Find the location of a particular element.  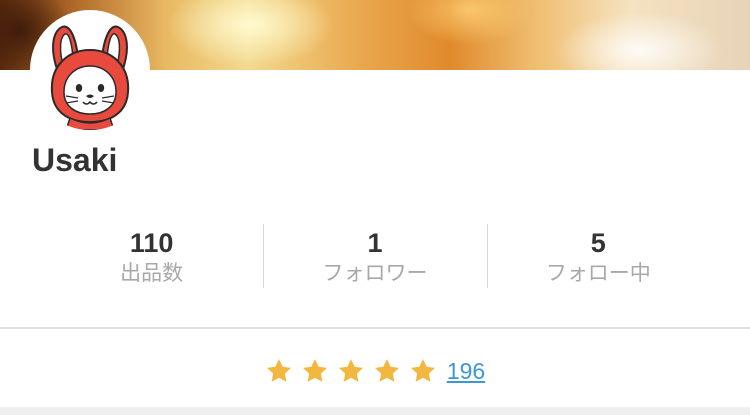

avatar is located at coordinates (90, 70).